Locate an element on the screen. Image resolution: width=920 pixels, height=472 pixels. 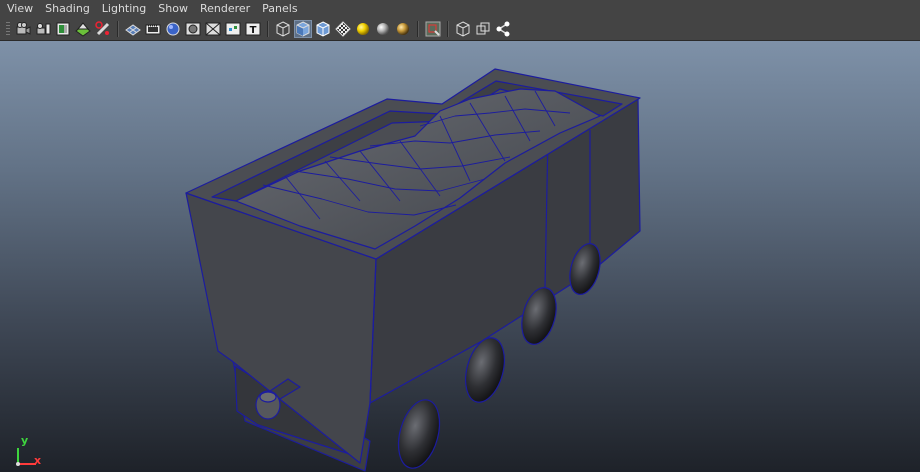
gate-mask-icon is located at coordinates (193, 29).